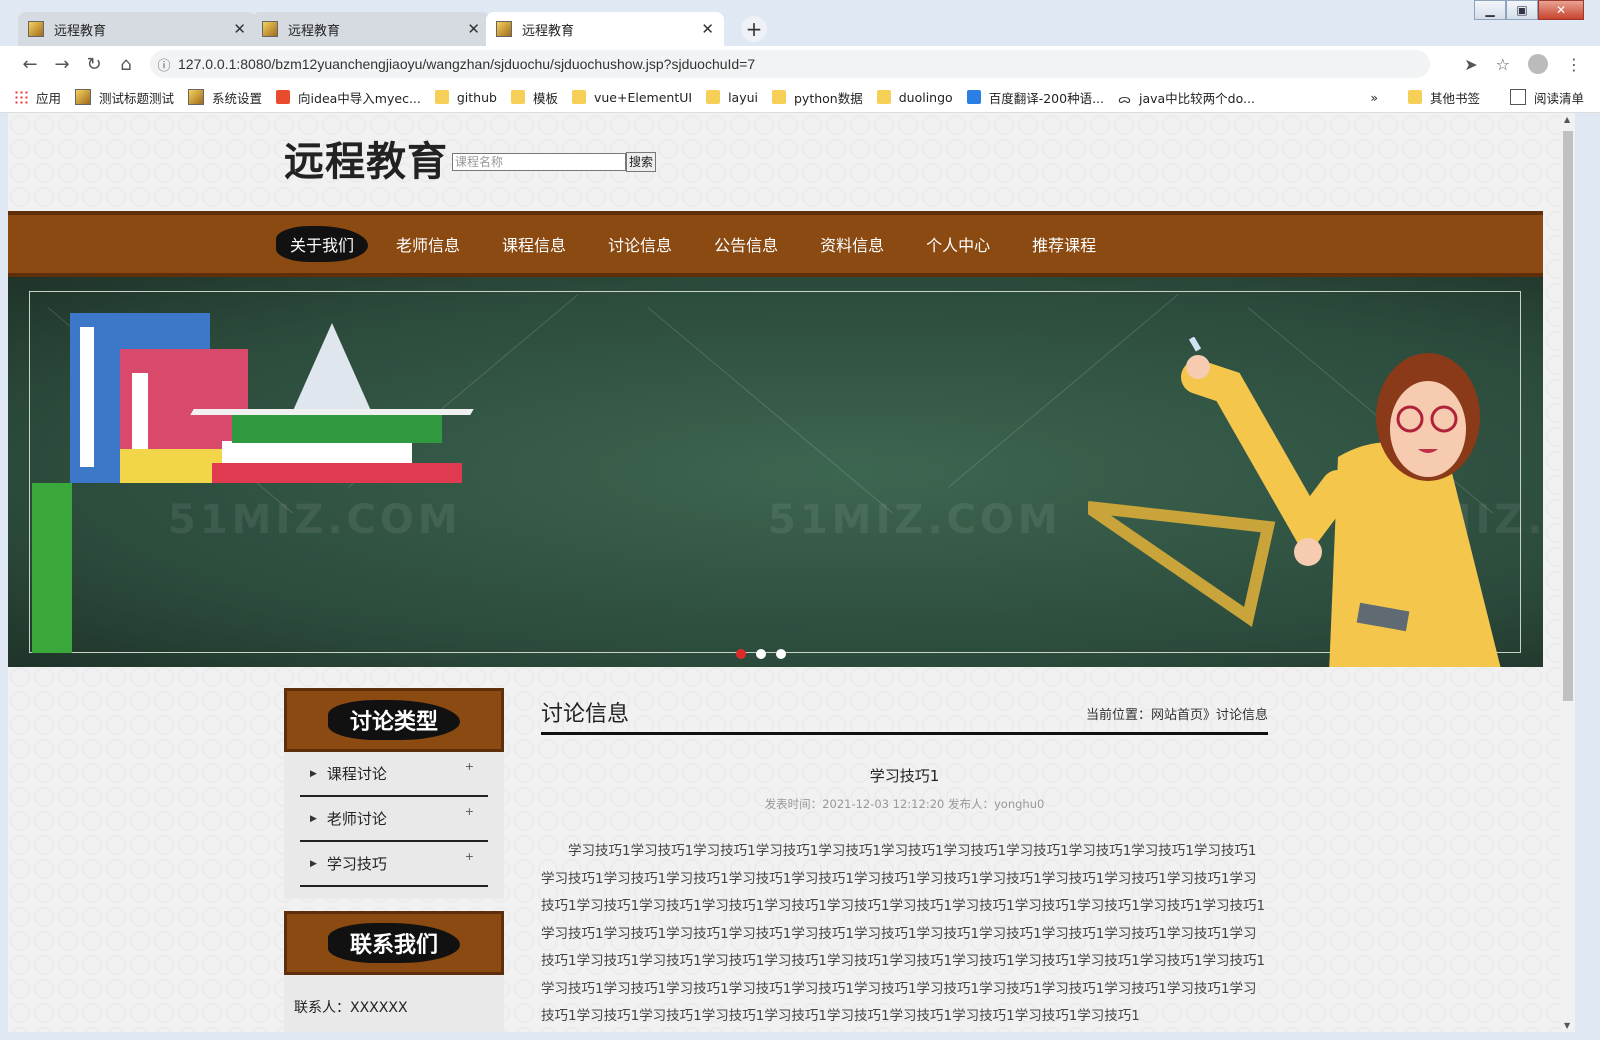 Image resolution: width=1600 pixels, height=1040 pixels. Describe the element at coordinates (732, 97) in the screenshot. I see `bookmark-folder: layui` at that location.